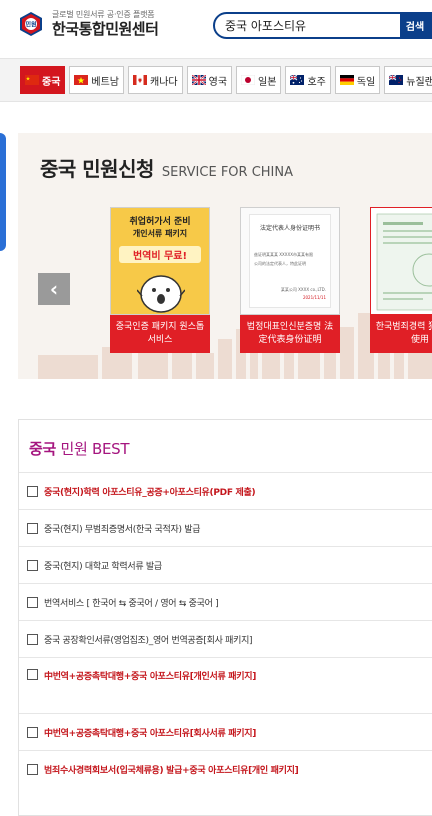 Image resolution: width=432 pixels, height=816 pixels. What do you see at coordinates (171, 770) in the screenshot?
I see `best-item-label: 범죄수사경력회보서(입국체류용) 발급+중국 아포스티유[개인 패키지]` at bounding box center [171, 770].